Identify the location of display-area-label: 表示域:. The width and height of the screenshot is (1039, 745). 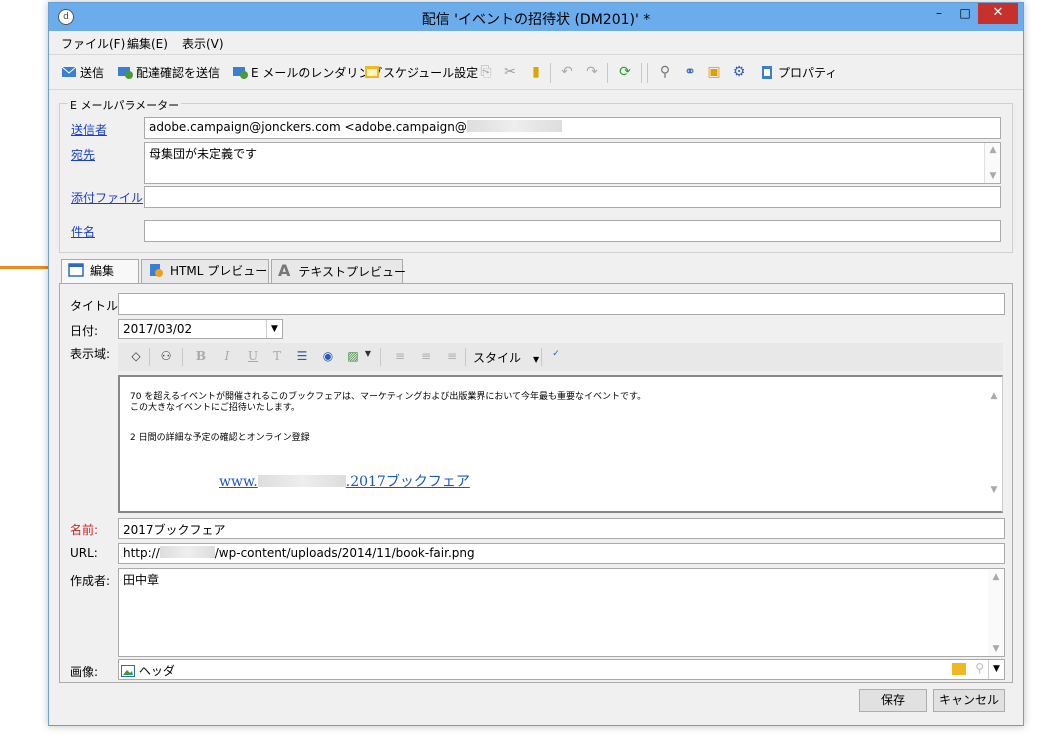
(90, 354).